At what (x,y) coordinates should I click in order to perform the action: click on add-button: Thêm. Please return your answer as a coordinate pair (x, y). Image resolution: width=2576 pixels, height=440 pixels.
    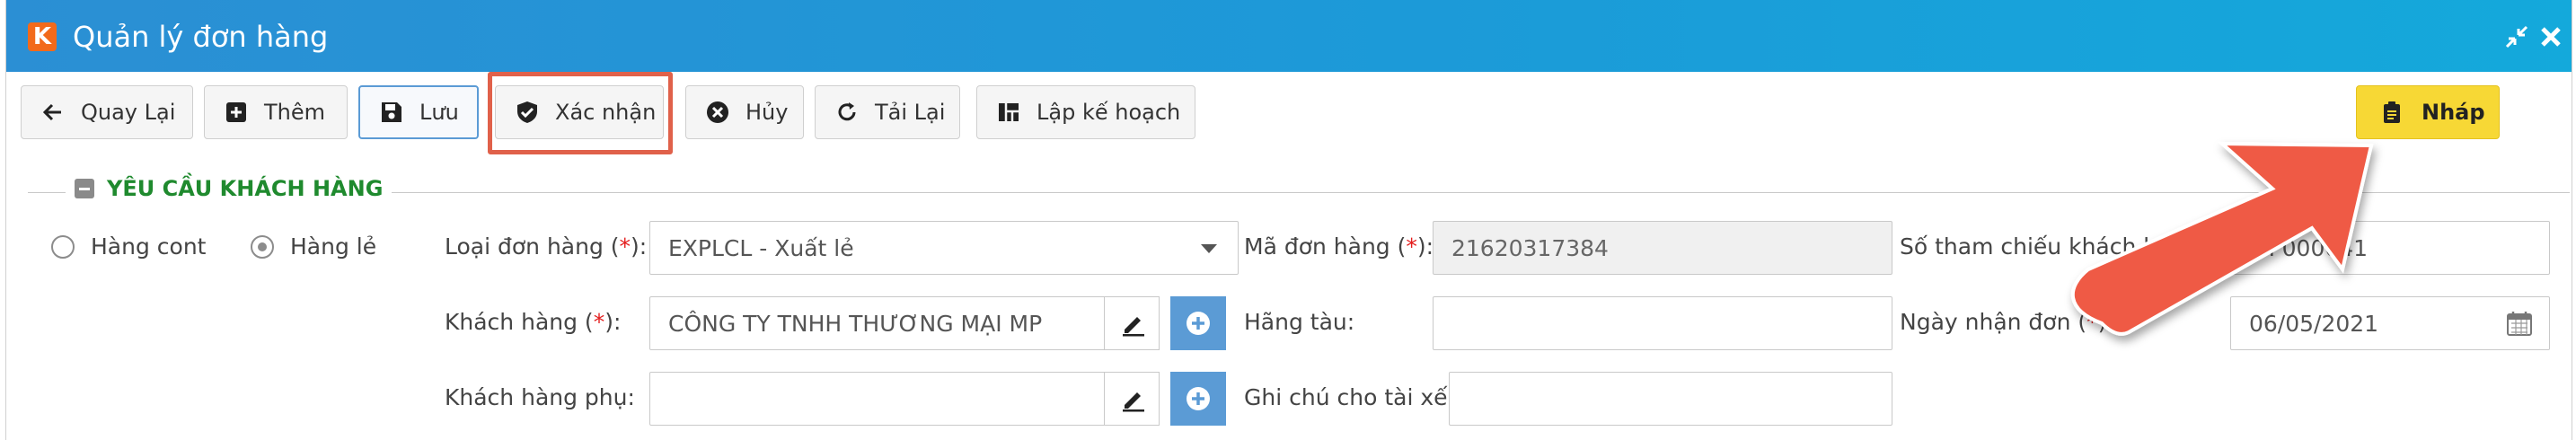
    Looking at the image, I should click on (276, 112).